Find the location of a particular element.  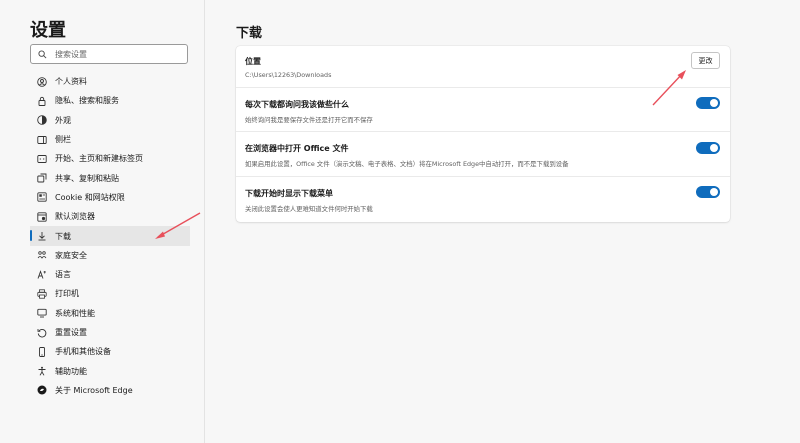

sidebar-item-label: 语言 is located at coordinates (63, 275).